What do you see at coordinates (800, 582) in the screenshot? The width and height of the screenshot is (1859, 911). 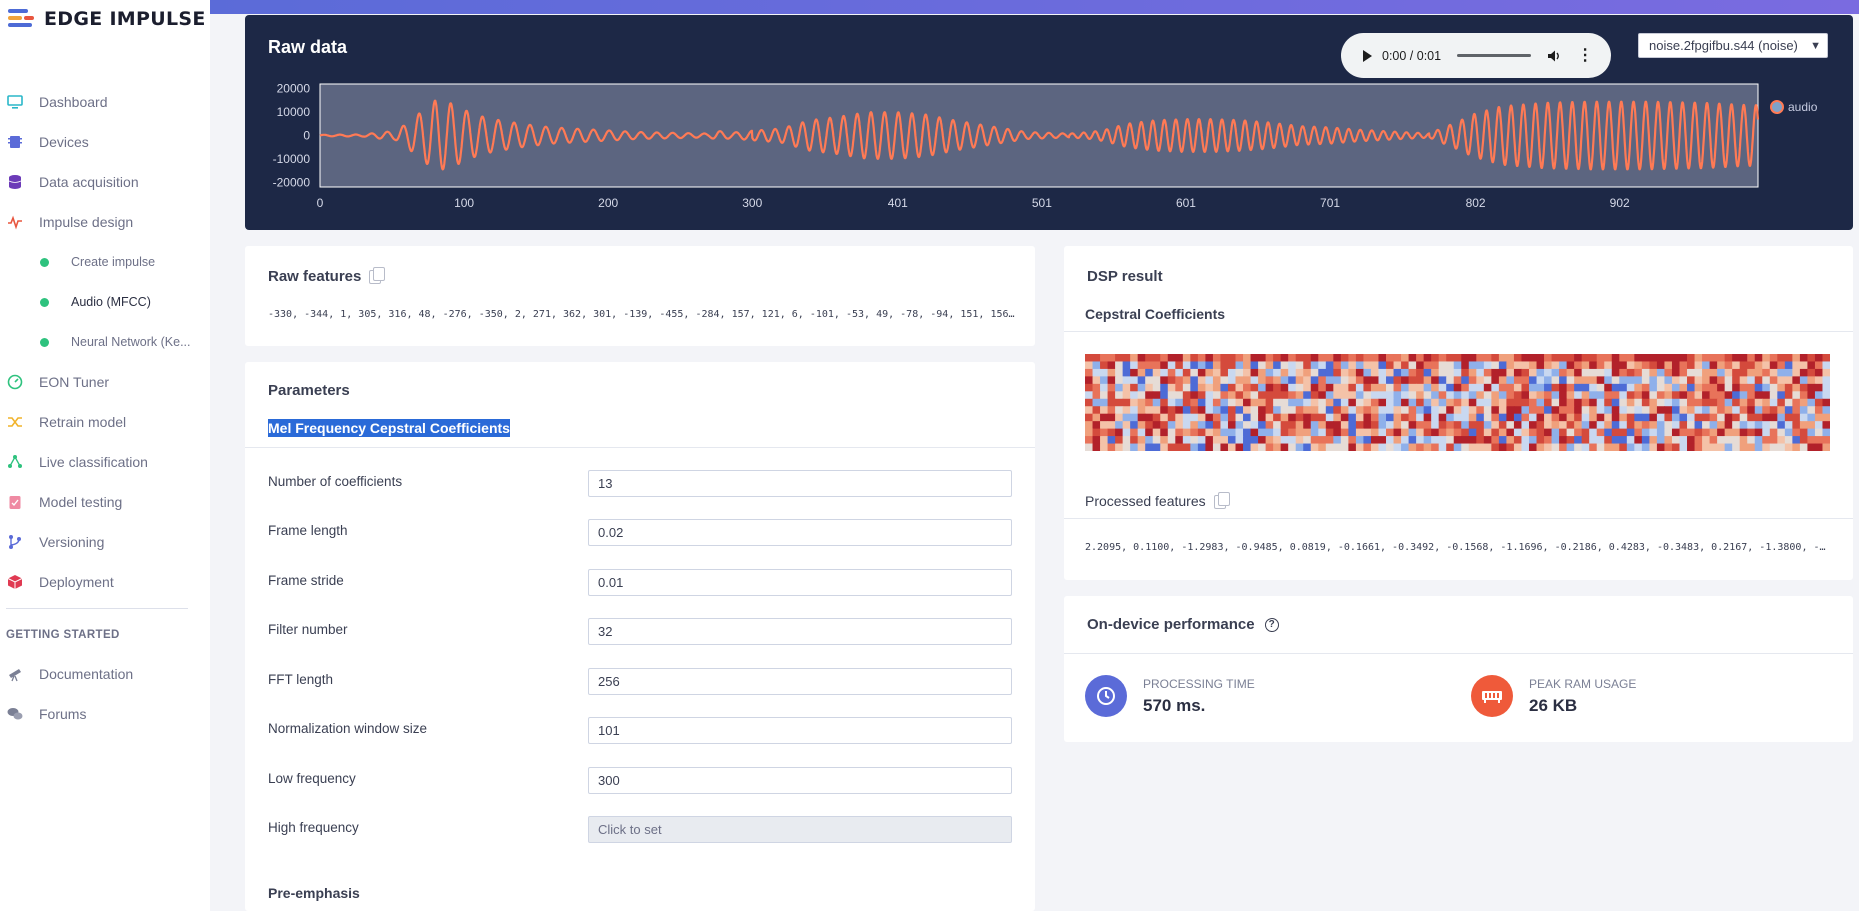 I see `frame-stride-input: 0.01` at bounding box center [800, 582].